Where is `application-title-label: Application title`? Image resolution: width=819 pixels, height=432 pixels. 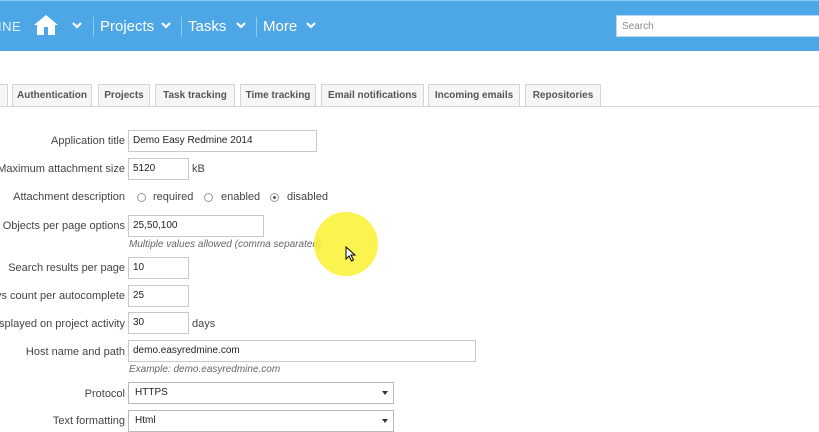
application-title-label: Application title is located at coordinates (88, 141).